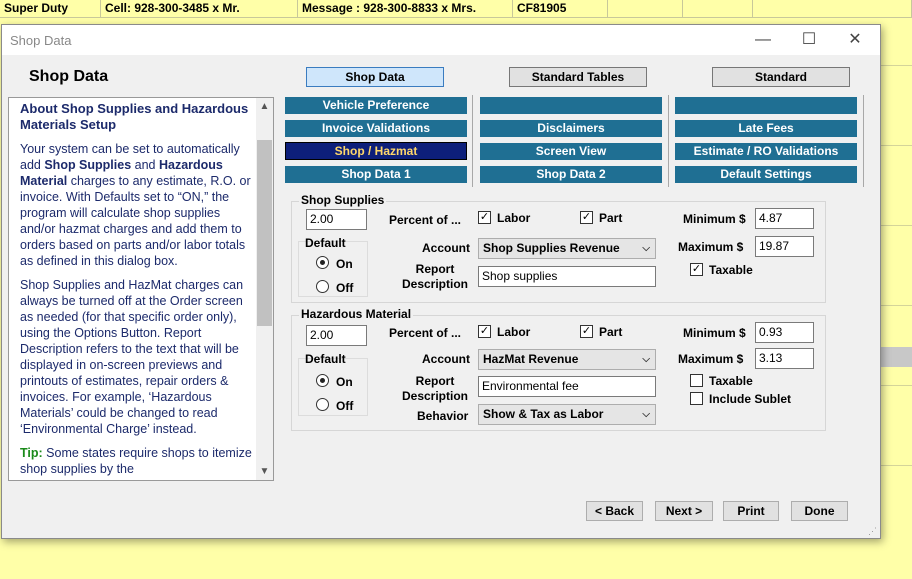  I want to click on subtab-vehicle-preference: Vehicle Preference, so click(376, 105).